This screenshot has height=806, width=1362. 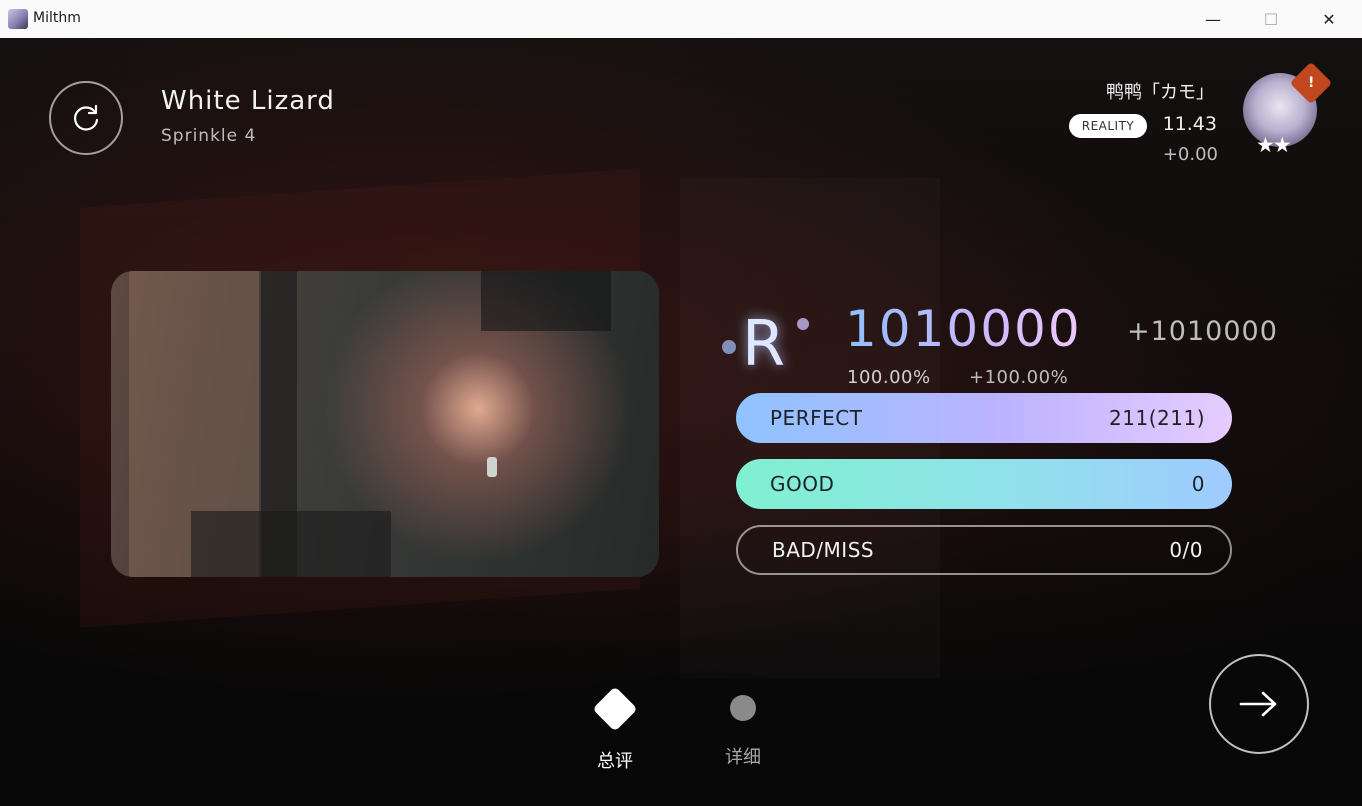 I want to click on judgement-value: 211(211), so click(x=1157, y=418).